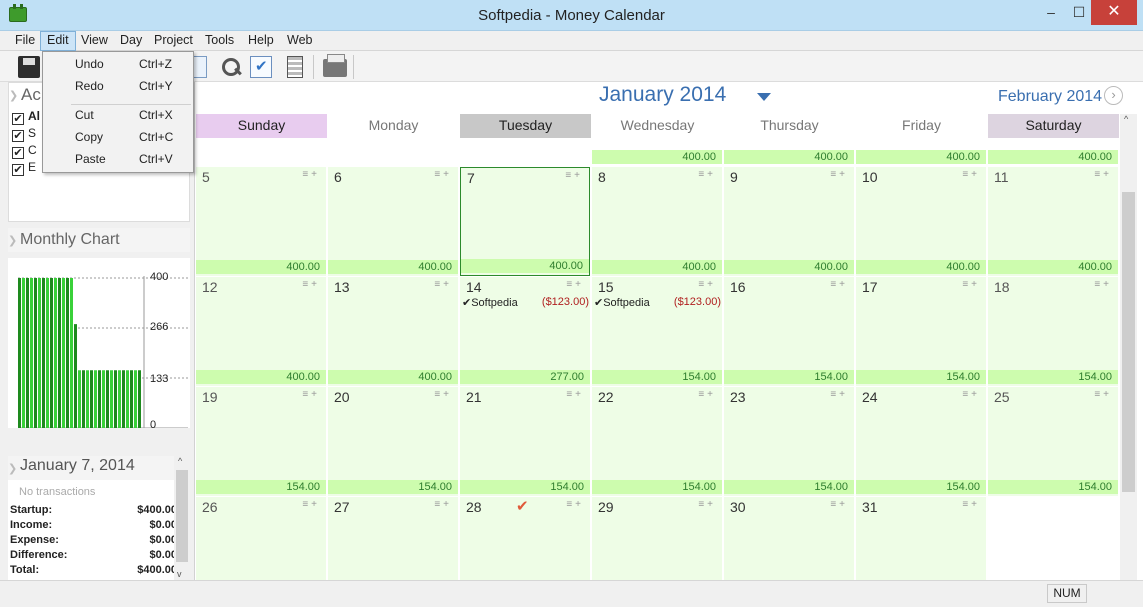 This screenshot has width=1143, height=607. I want to click on day-cell: 12 ≡+ 400.00, so click(261, 331).